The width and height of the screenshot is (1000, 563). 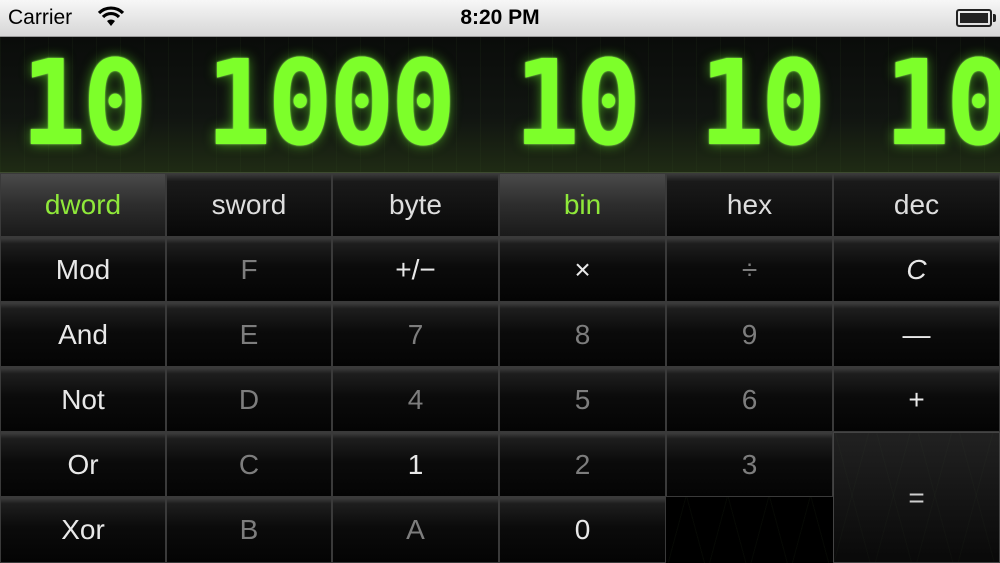 I want to click on hex-c-button: C, so click(x=249, y=464).